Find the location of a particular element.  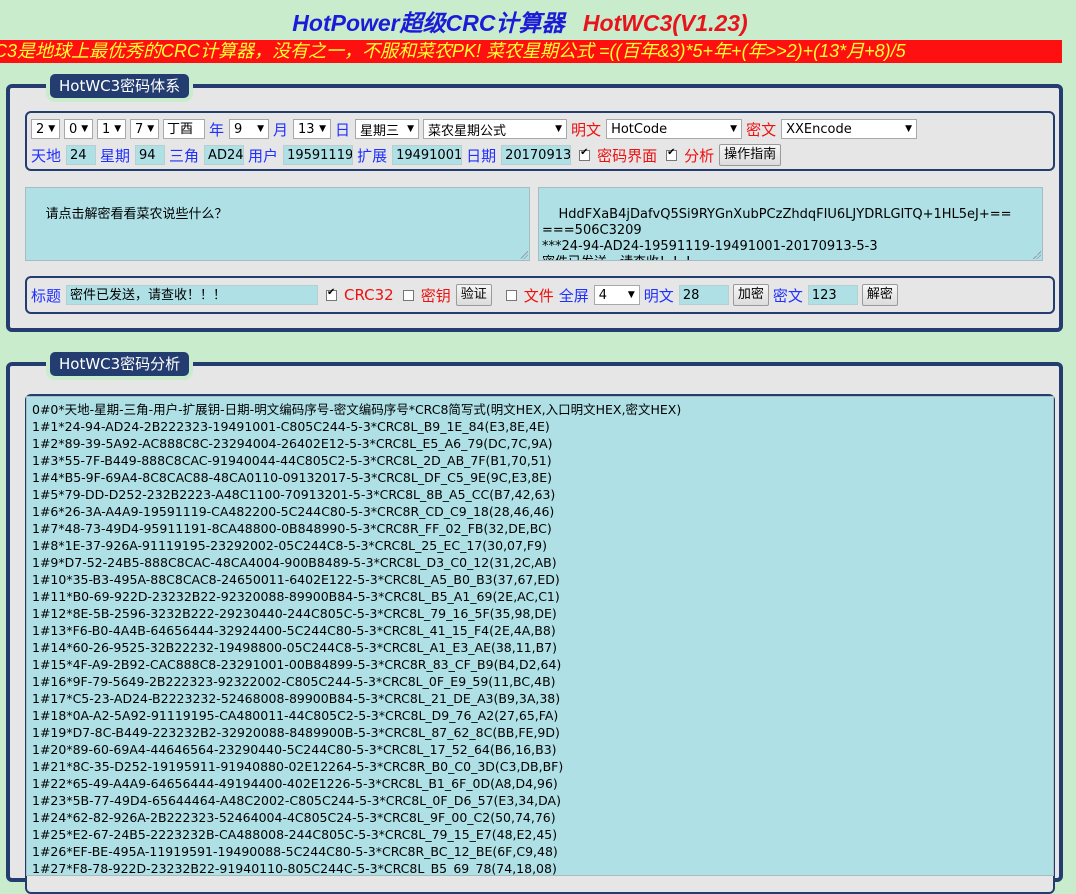

tiandi-input: 24 is located at coordinates (81, 155).